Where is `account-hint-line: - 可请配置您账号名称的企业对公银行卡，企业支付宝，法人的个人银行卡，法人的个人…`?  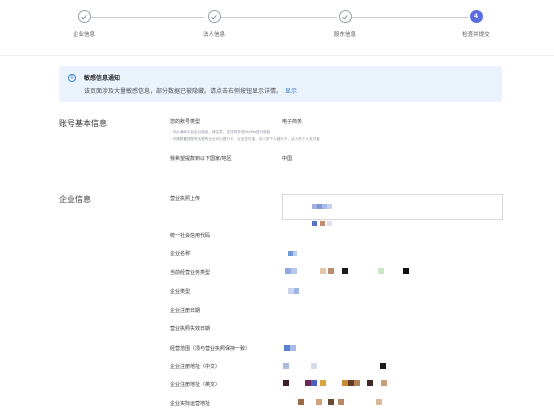 account-hint-line: - 可请配置您账号名称的企业对公银行卡，企业支付宝，法人的个人银行卡，法人的个人… is located at coordinates (245, 139).